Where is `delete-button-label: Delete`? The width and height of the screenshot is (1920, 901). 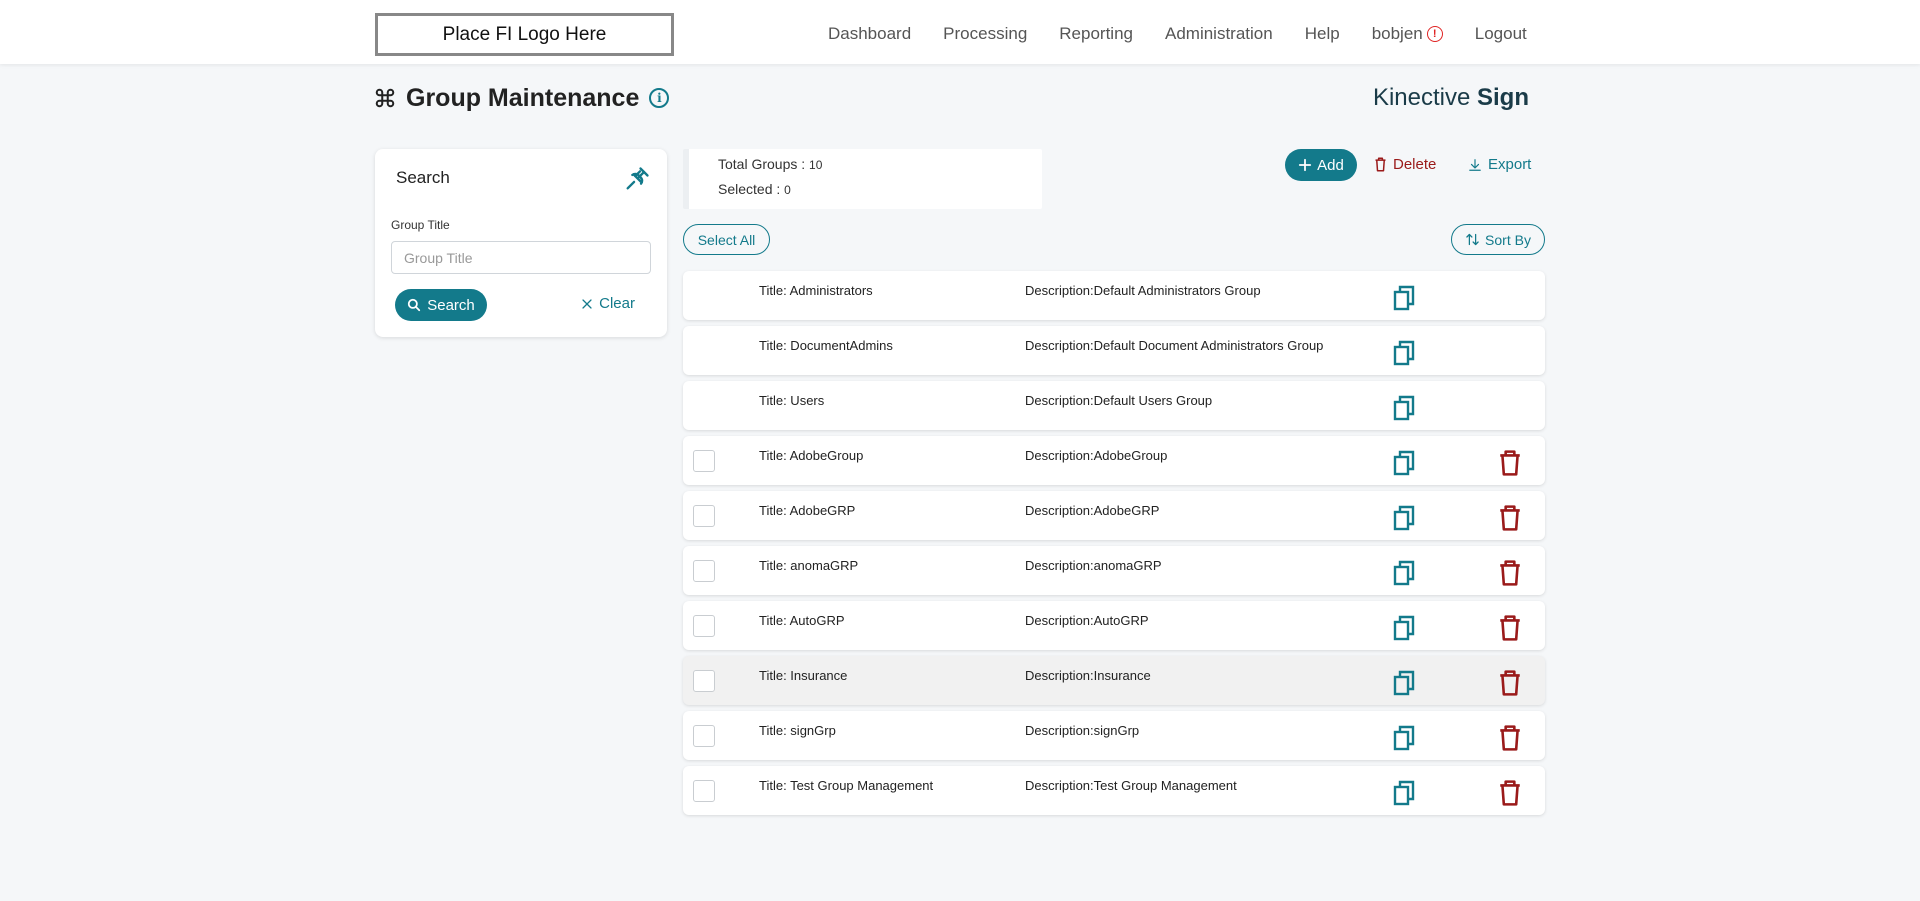
delete-button-label: Delete is located at coordinates (1415, 164).